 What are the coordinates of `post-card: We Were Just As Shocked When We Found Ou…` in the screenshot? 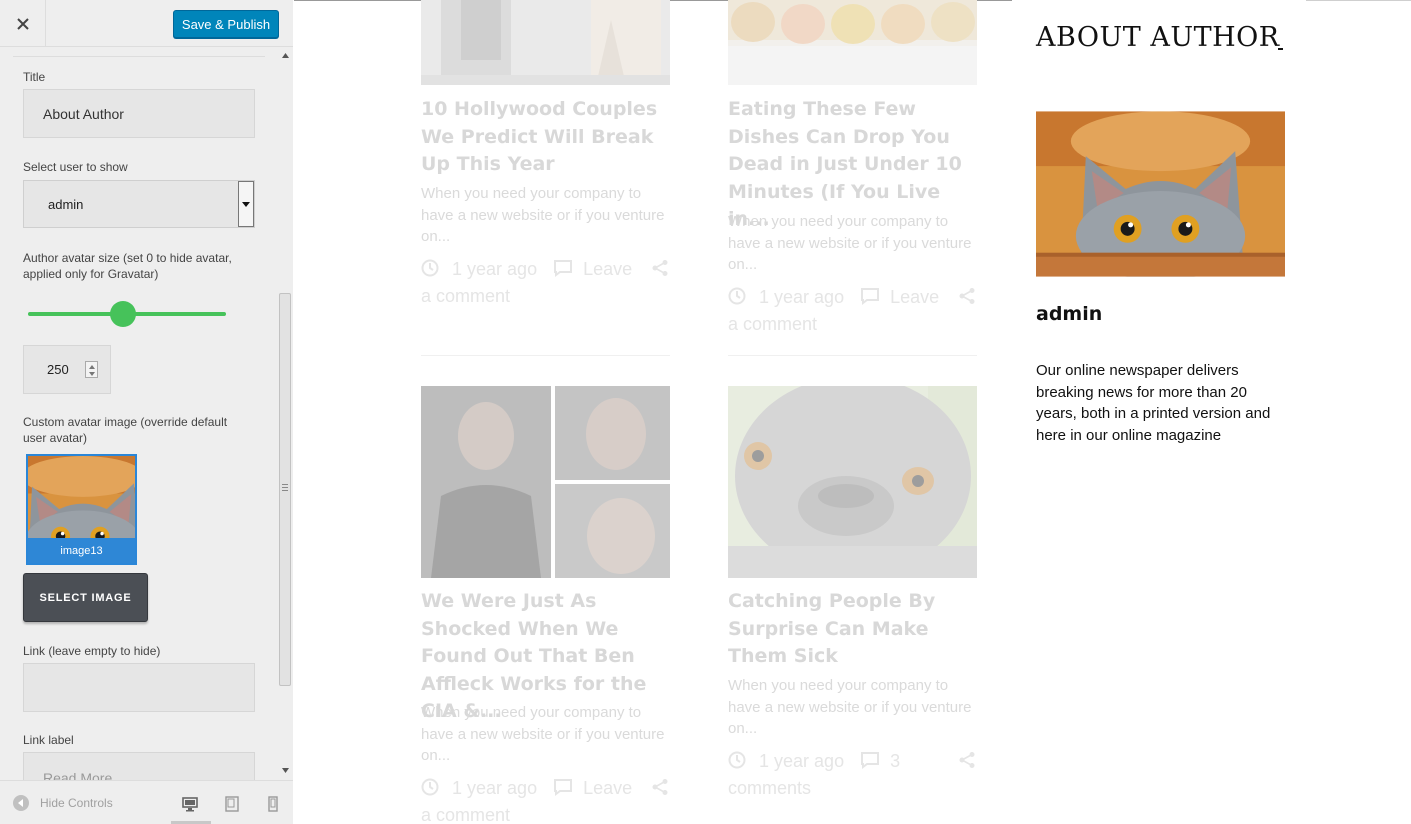 It's located at (545, 605).